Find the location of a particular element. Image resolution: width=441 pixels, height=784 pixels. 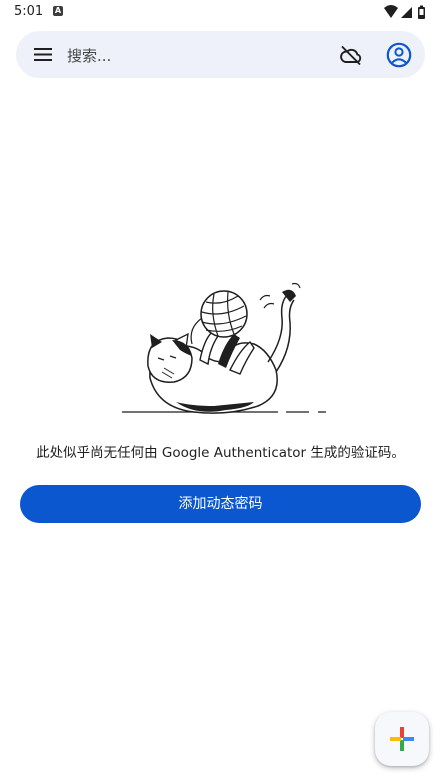

signal-icon is located at coordinates (406, 12).